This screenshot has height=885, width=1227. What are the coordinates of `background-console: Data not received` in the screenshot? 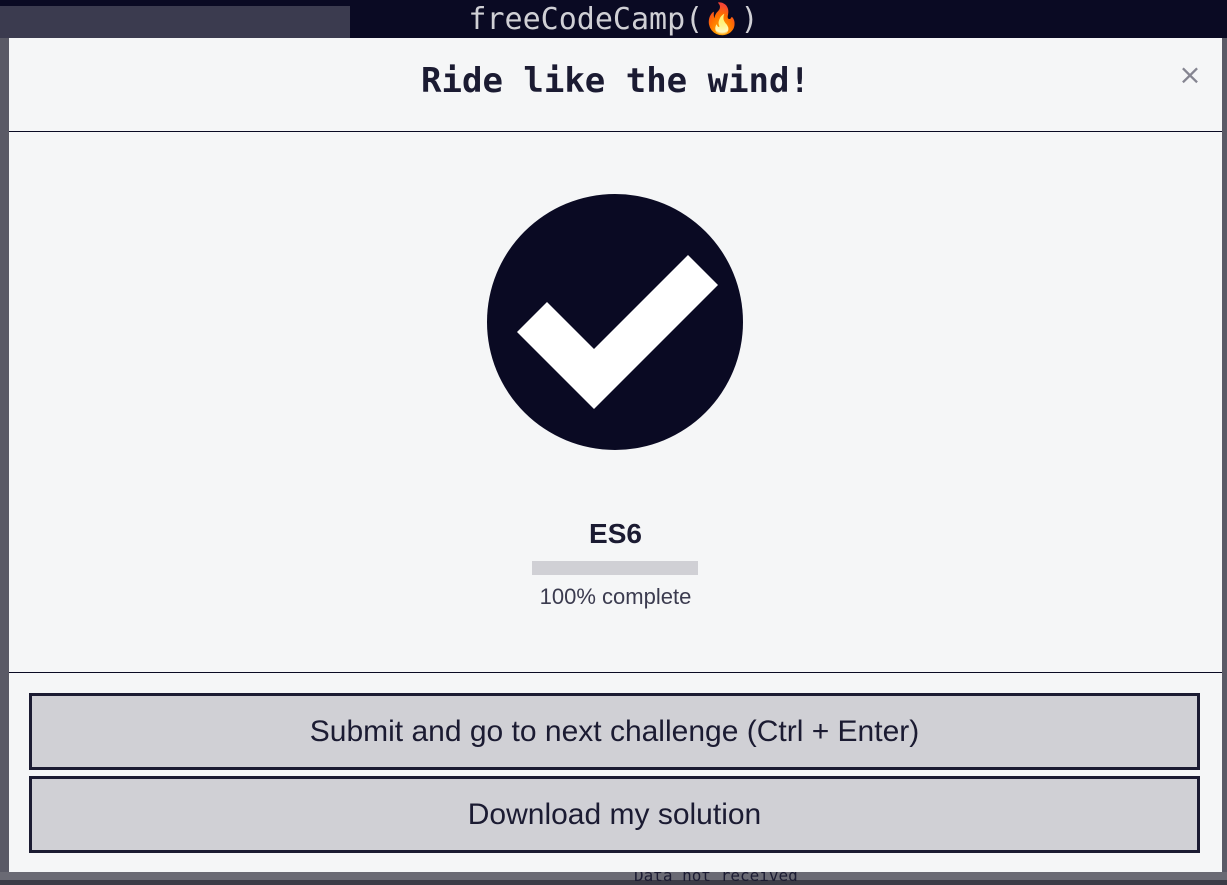 It's located at (613, 875).